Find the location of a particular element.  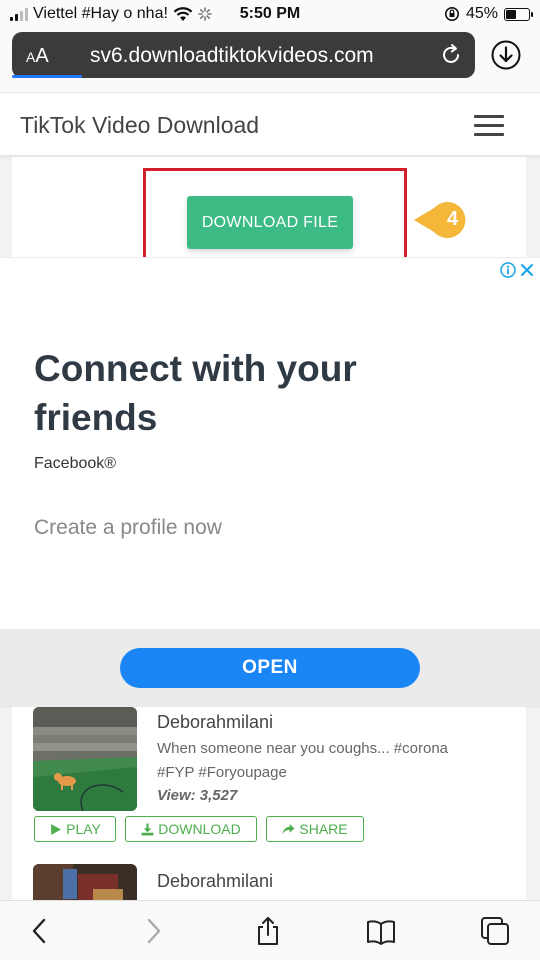

page-load-progress is located at coordinates (47, 76).